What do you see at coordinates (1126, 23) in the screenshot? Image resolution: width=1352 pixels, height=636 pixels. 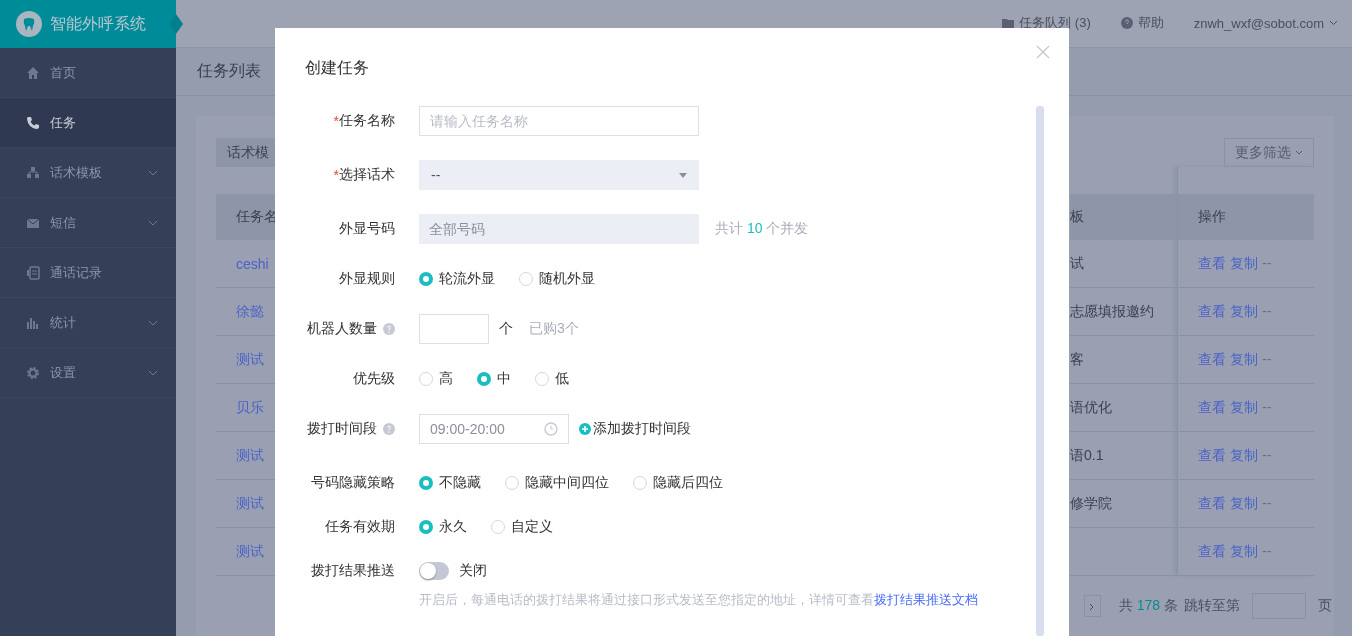 I see `help-icon` at bounding box center [1126, 23].